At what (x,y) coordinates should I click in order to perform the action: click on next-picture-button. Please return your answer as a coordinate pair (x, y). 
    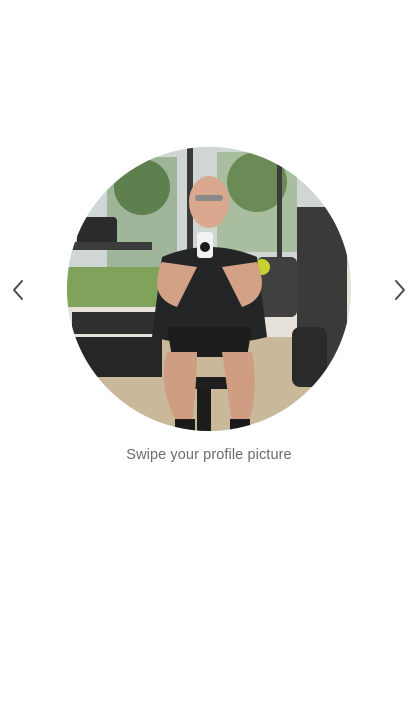
    Looking at the image, I should click on (400, 290).